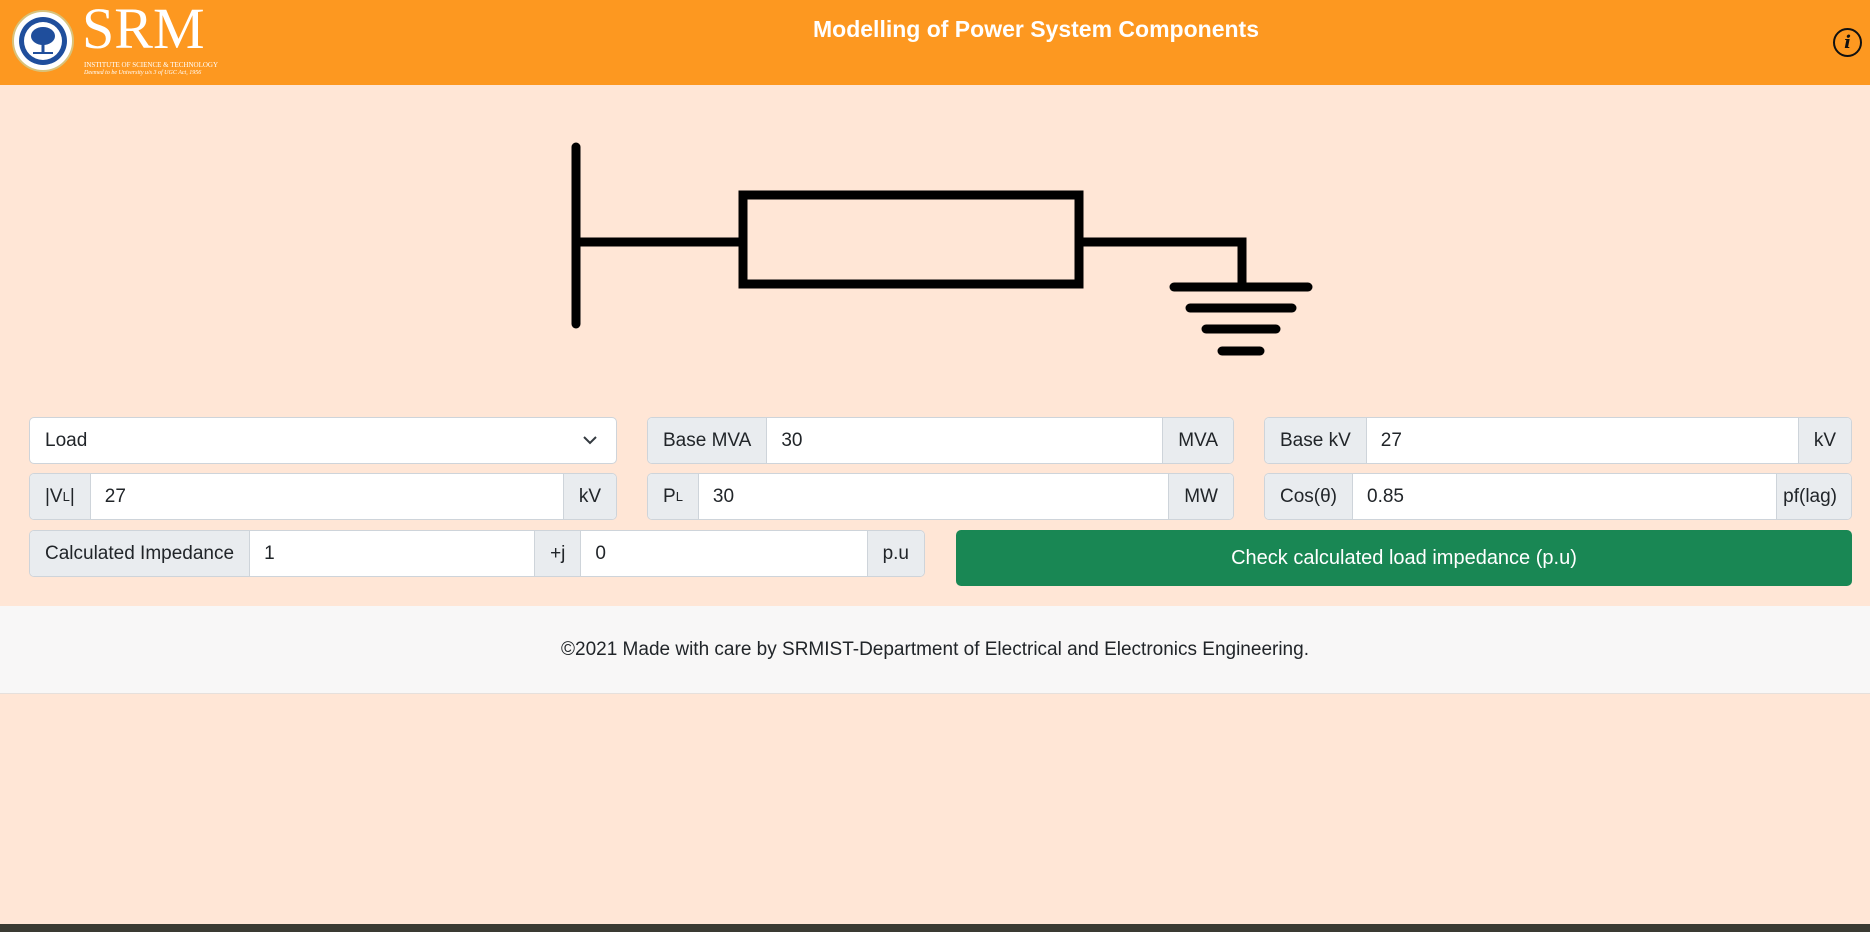 This screenshot has width=1870, height=932. What do you see at coordinates (724, 553) in the screenshot?
I see `impedance-imag-input: 0` at bounding box center [724, 553].